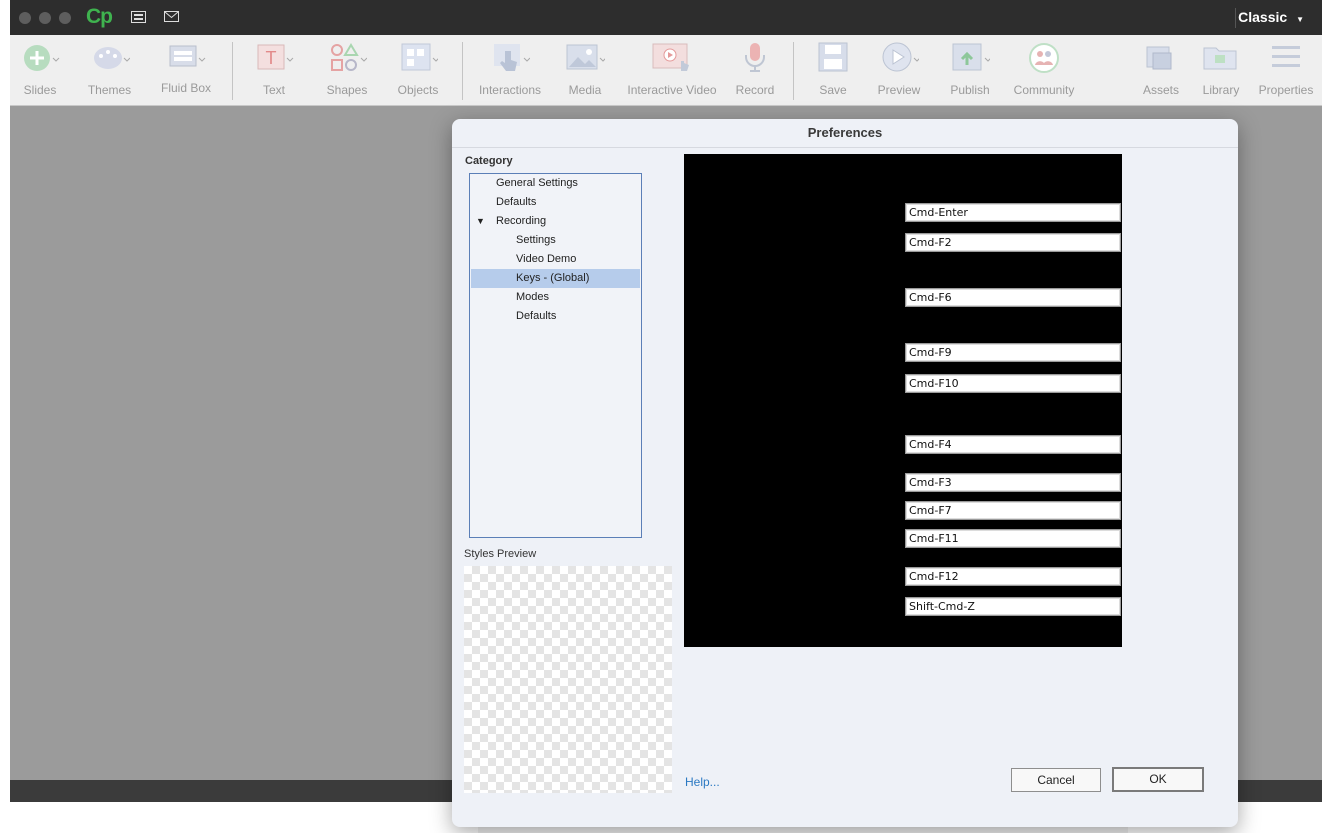 This screenshot has width=1332, height=833. I want to click on objects-label: Objects, so click(418, 90).